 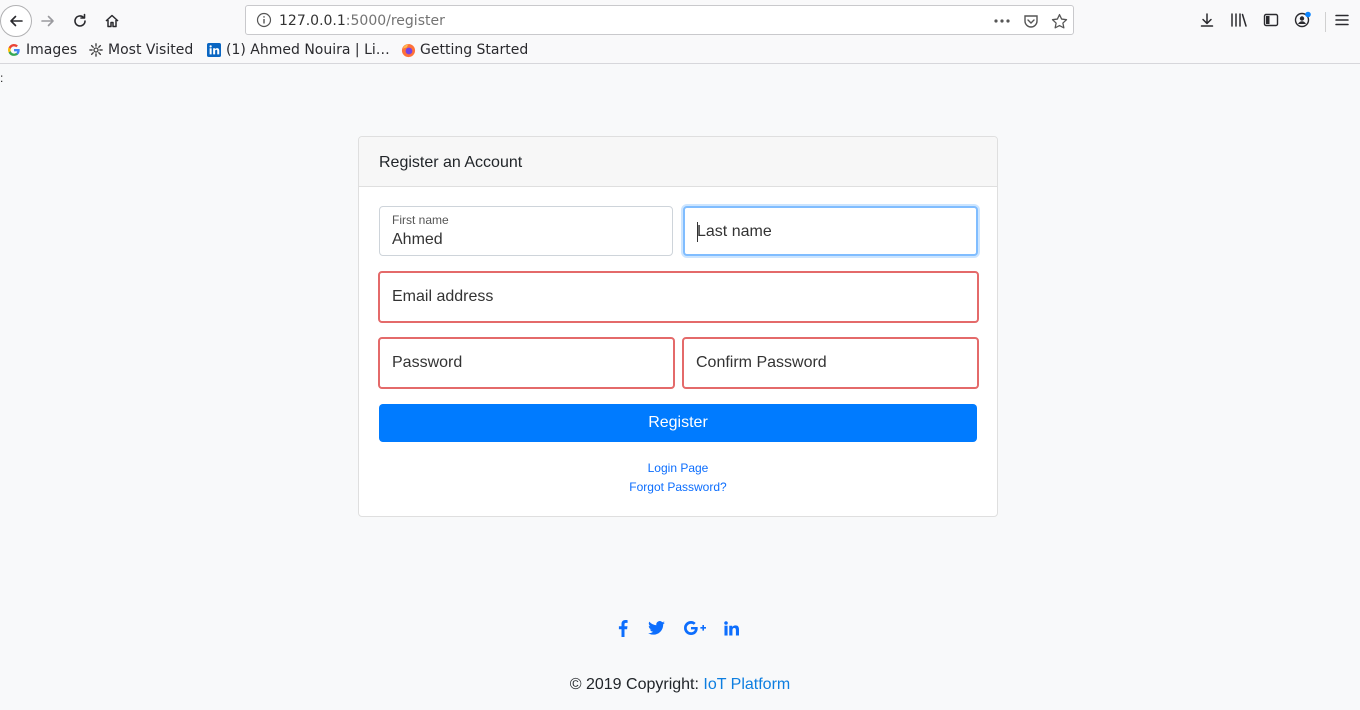 I want to click on more-dots-icon, so click(x=1002, y=21).